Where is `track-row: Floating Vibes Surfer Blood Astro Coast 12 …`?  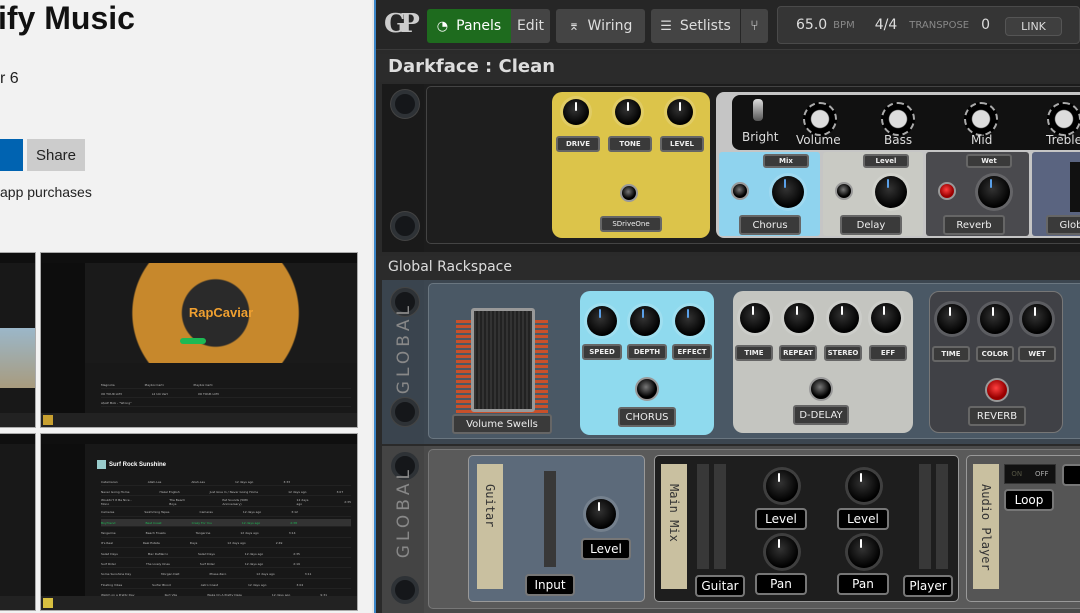 track-row: Floating Vibes Surfer Blood Astro Coast 12 … is located at coordinates (226, 585).